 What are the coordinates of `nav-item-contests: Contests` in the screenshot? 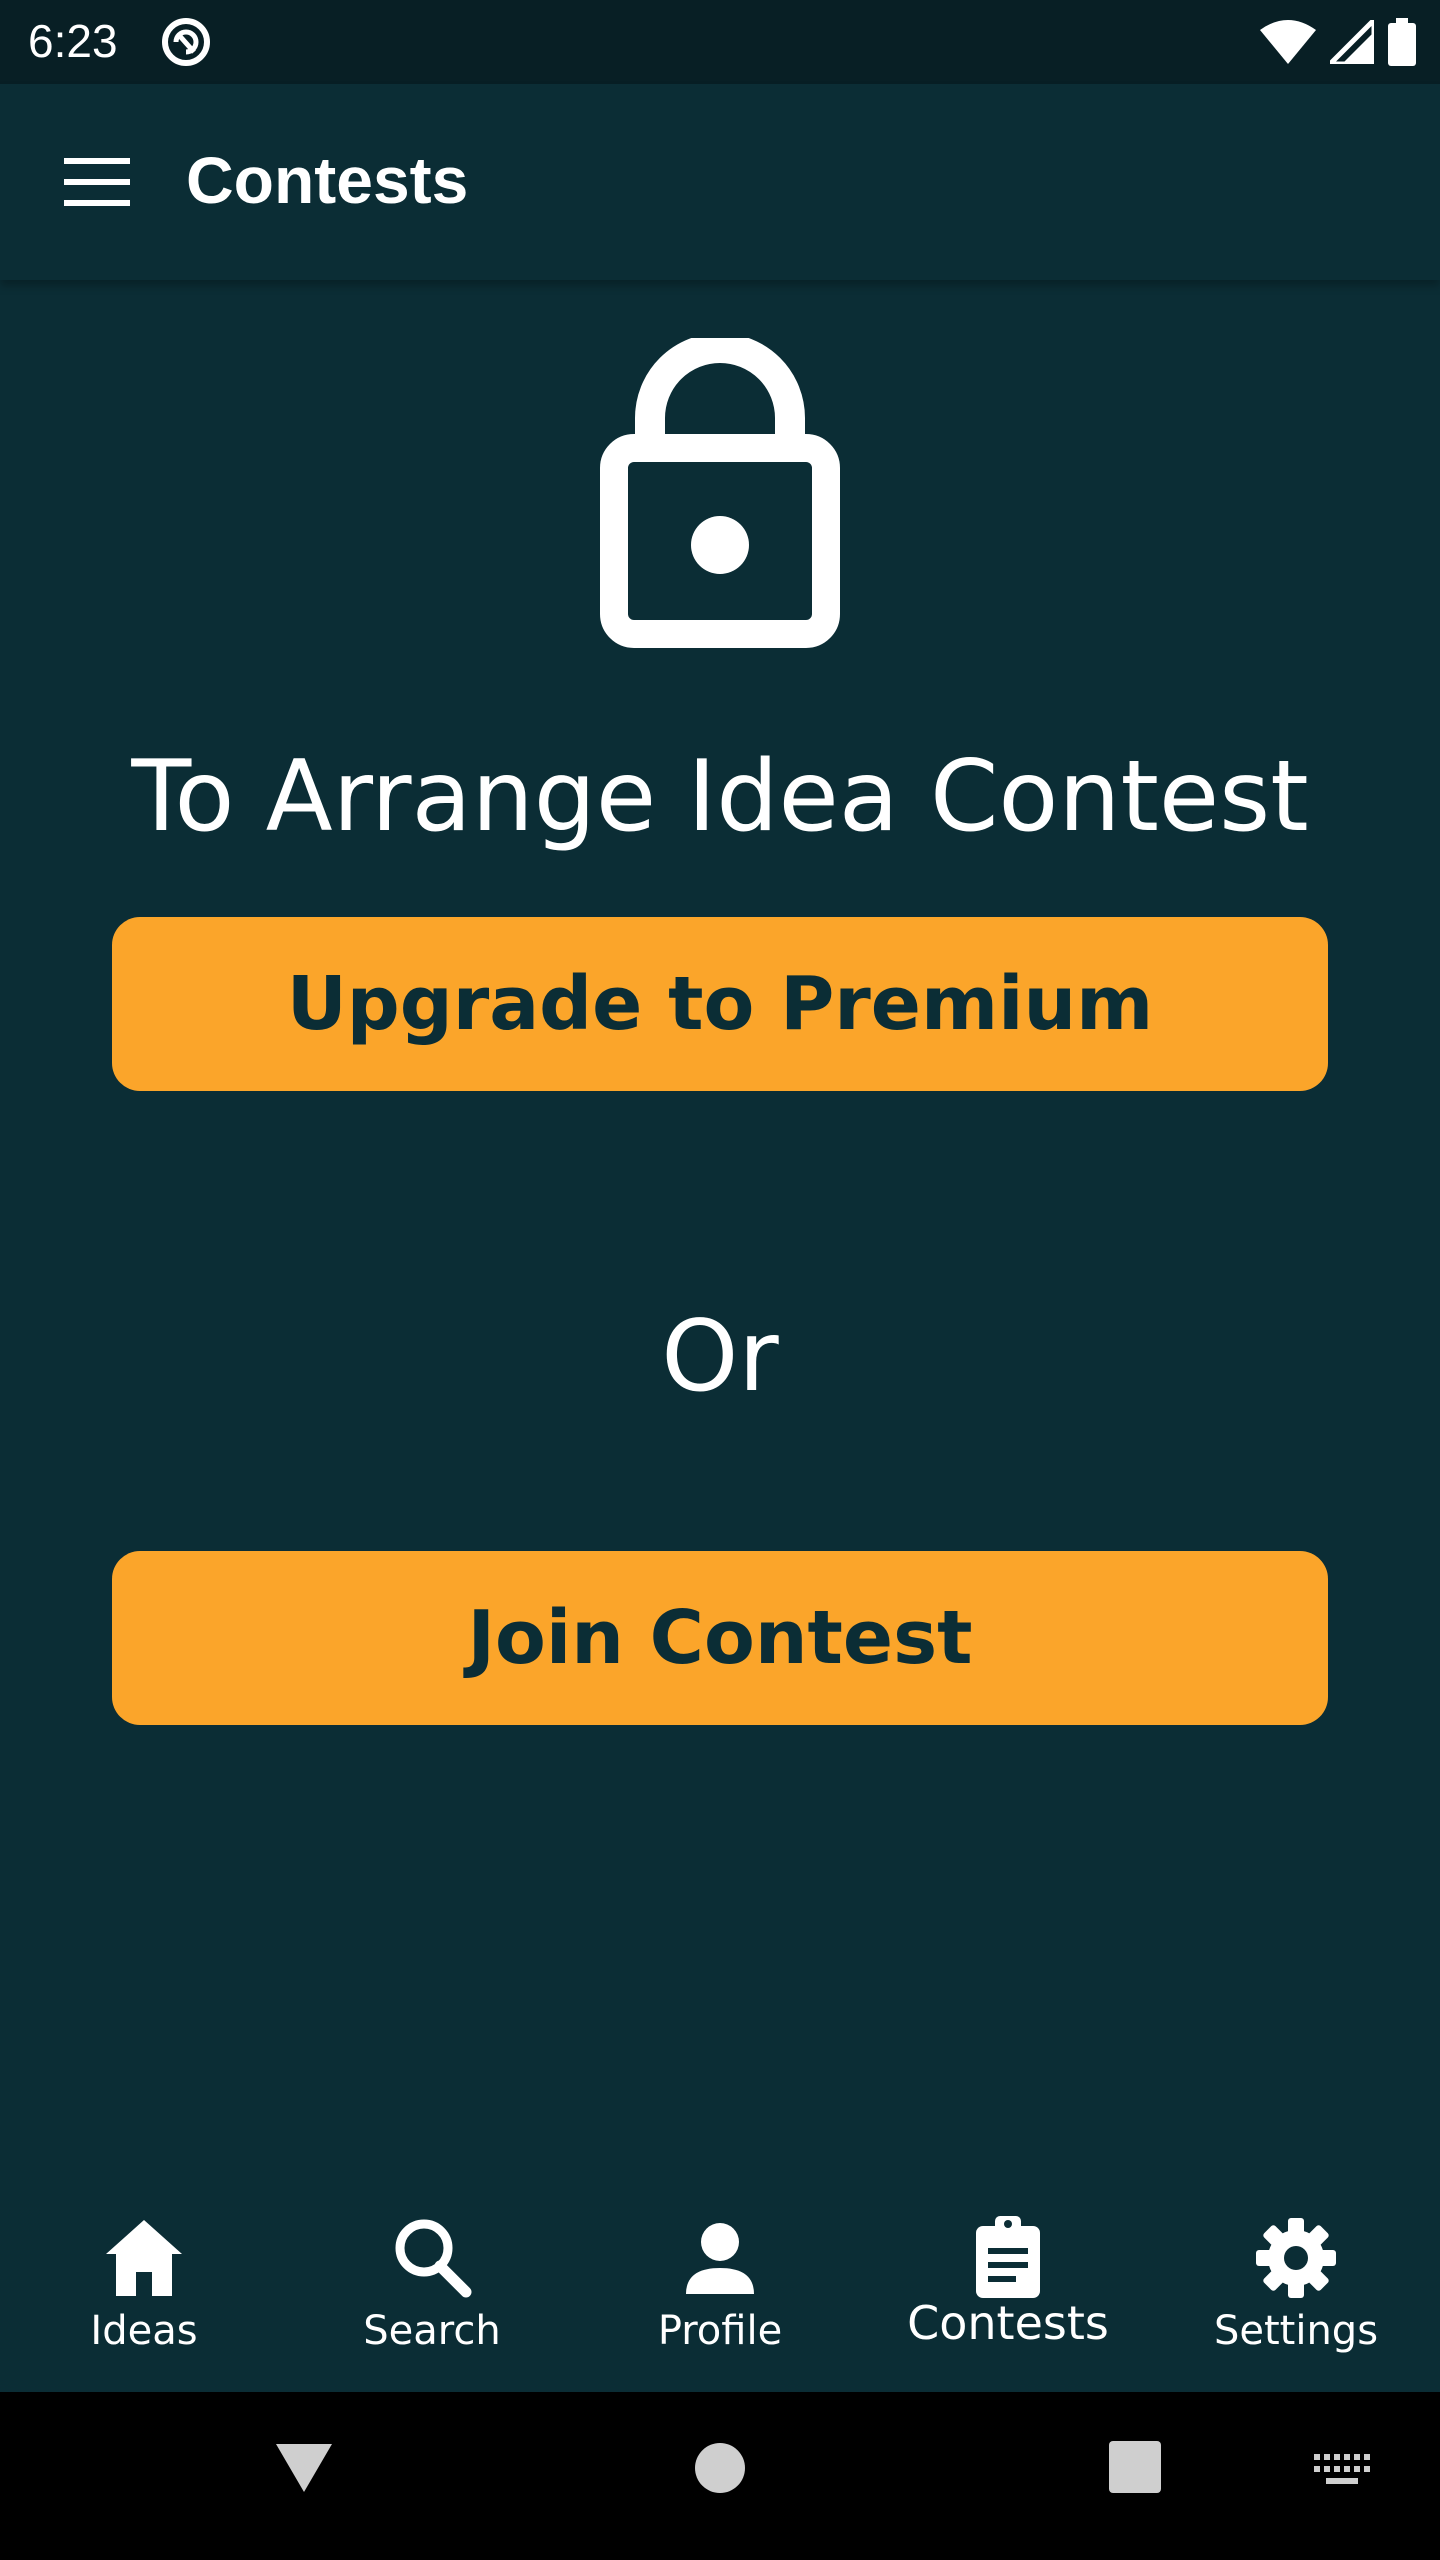 It's located at (1008, 2296).